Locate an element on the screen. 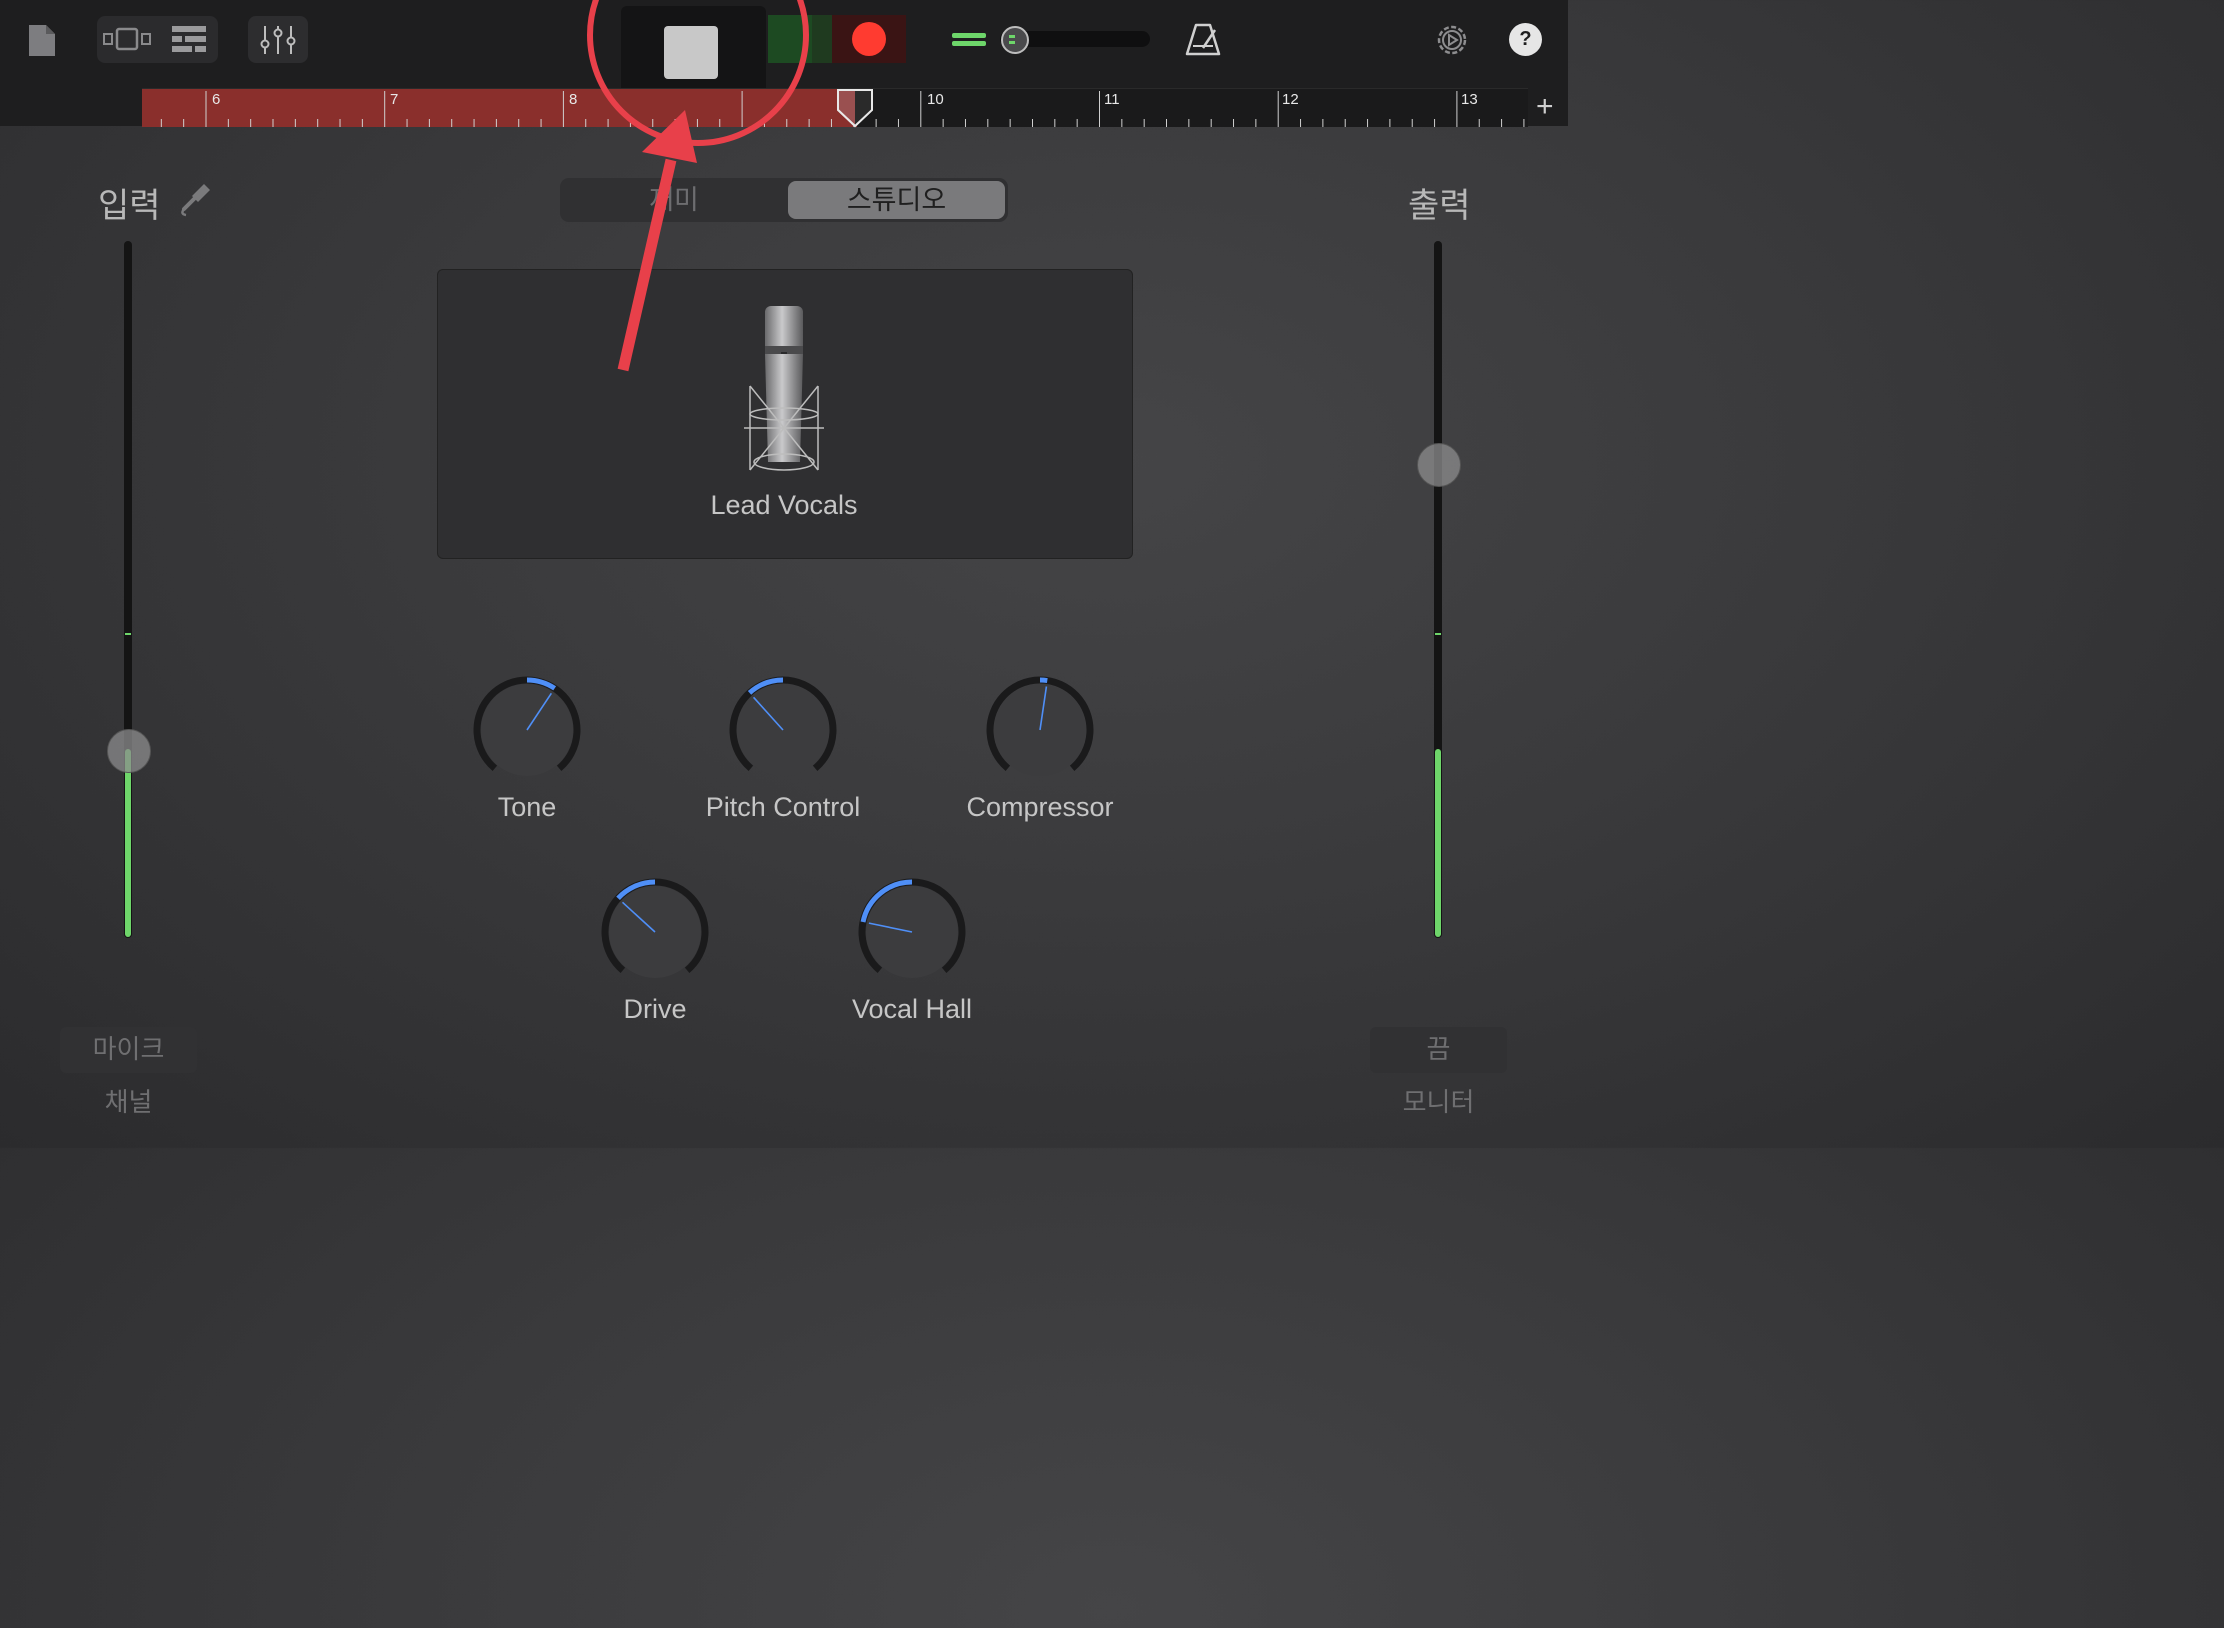  output-fader-thumb is located at coordinates (1439, 465).